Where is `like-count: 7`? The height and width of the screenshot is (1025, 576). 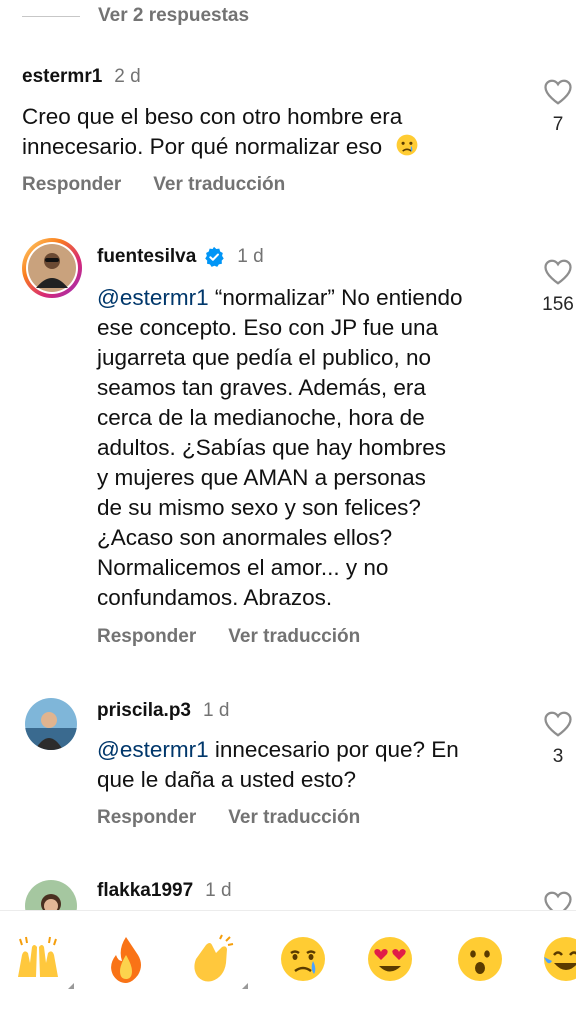
like-count: 7 is located at coordinates (558, 124).